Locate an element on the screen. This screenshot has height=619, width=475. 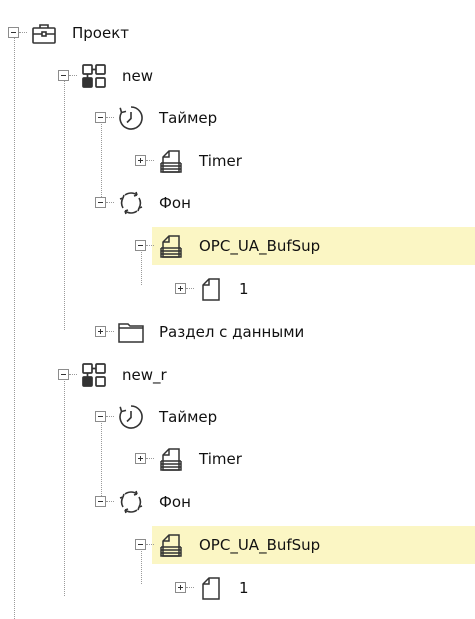
tree-node-label: new is located at coordinates (138, 76).